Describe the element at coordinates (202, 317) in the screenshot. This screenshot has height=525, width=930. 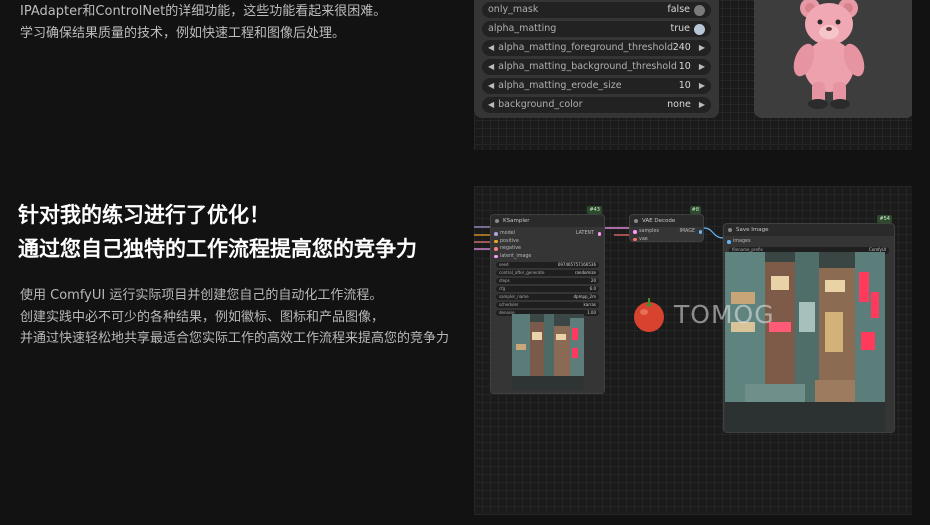
I see `body-line-2: 创建实践中必不可少的各种结果，例如徽标、图标和产品图像，` at that location.